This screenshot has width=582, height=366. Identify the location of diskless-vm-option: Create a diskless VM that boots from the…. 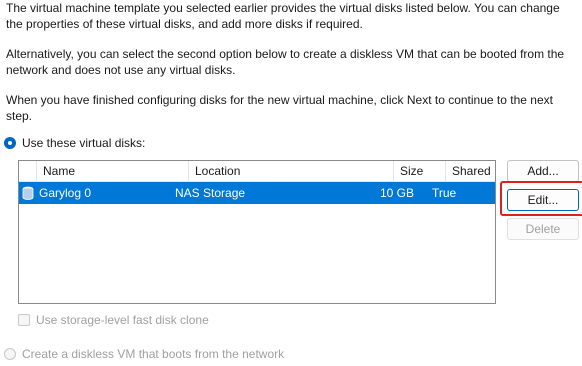
(144, 354).